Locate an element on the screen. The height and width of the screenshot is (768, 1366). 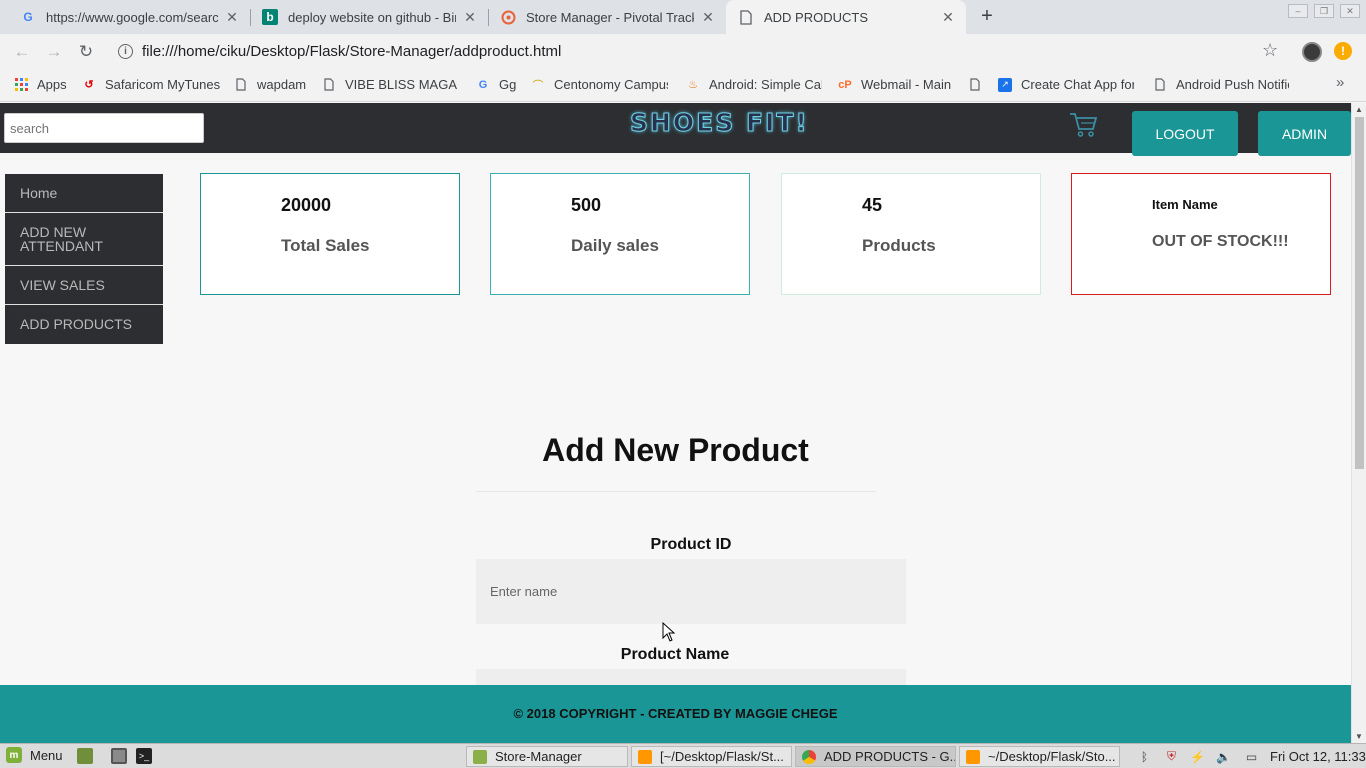
bookmark-vibe-bliss: VIBE BLISS MAGAZINE is located at coordinates (389, 84).